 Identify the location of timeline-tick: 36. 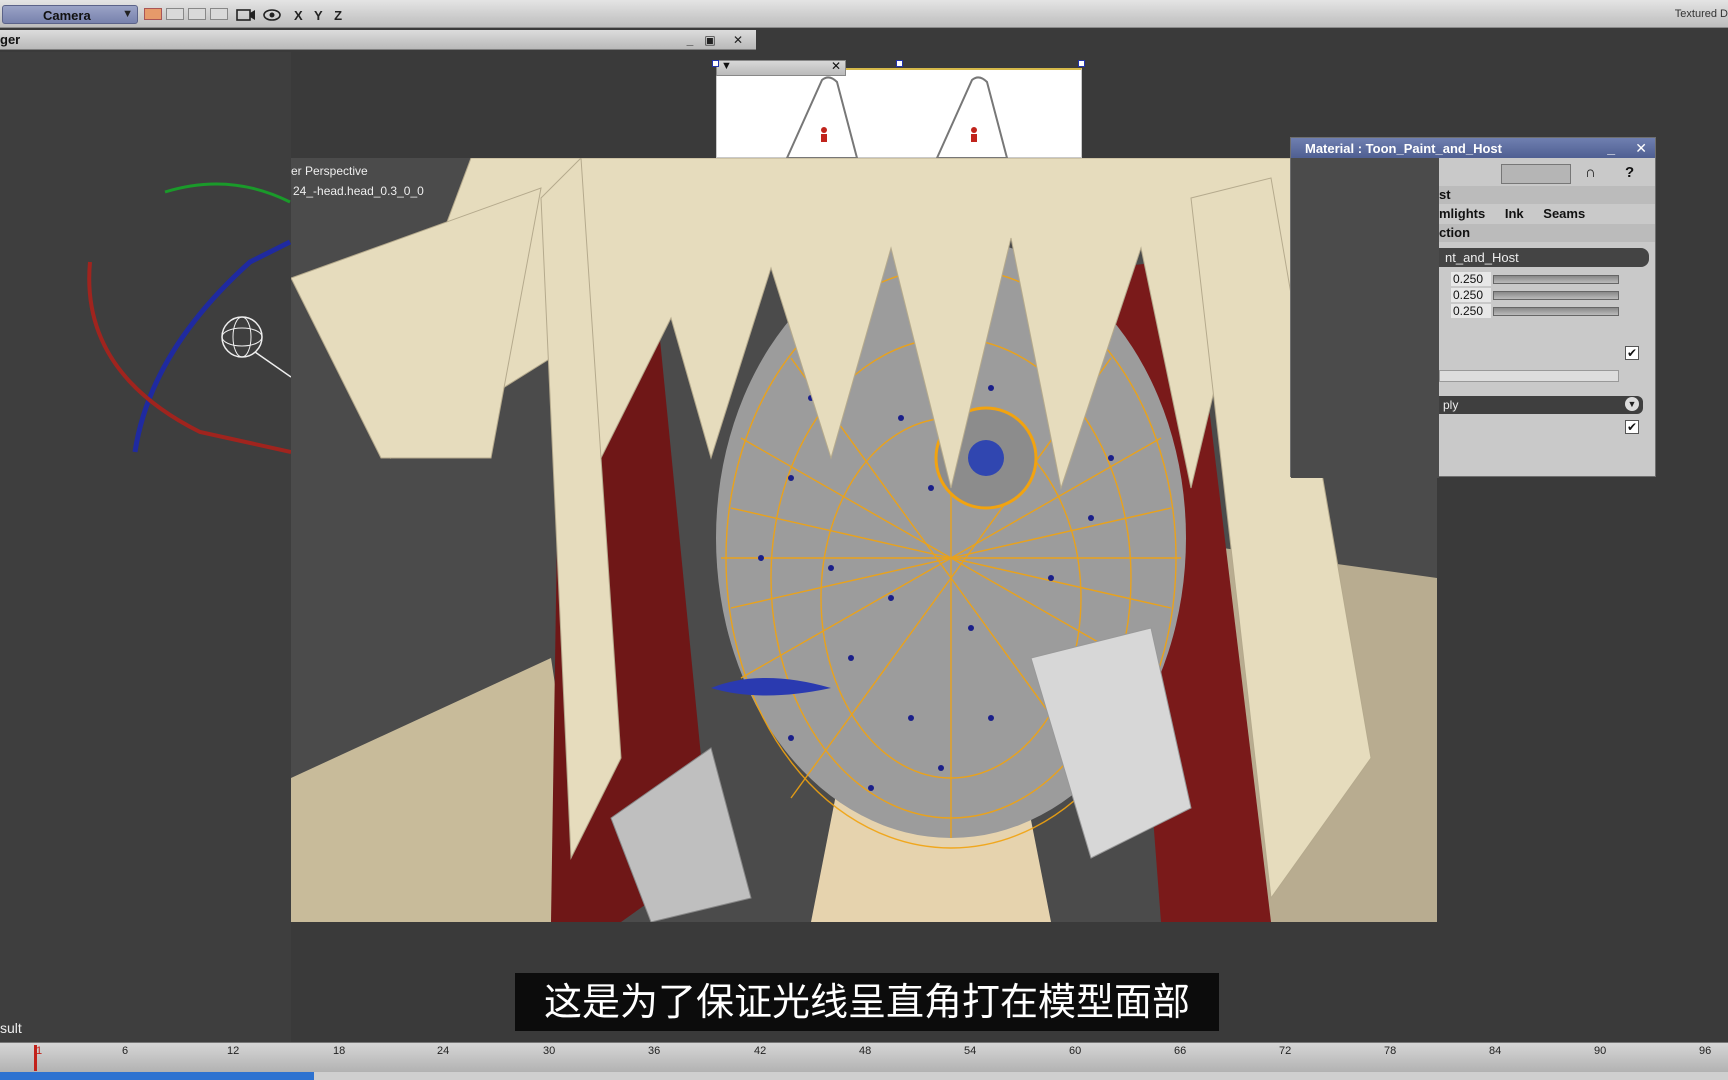
(654, 1051).